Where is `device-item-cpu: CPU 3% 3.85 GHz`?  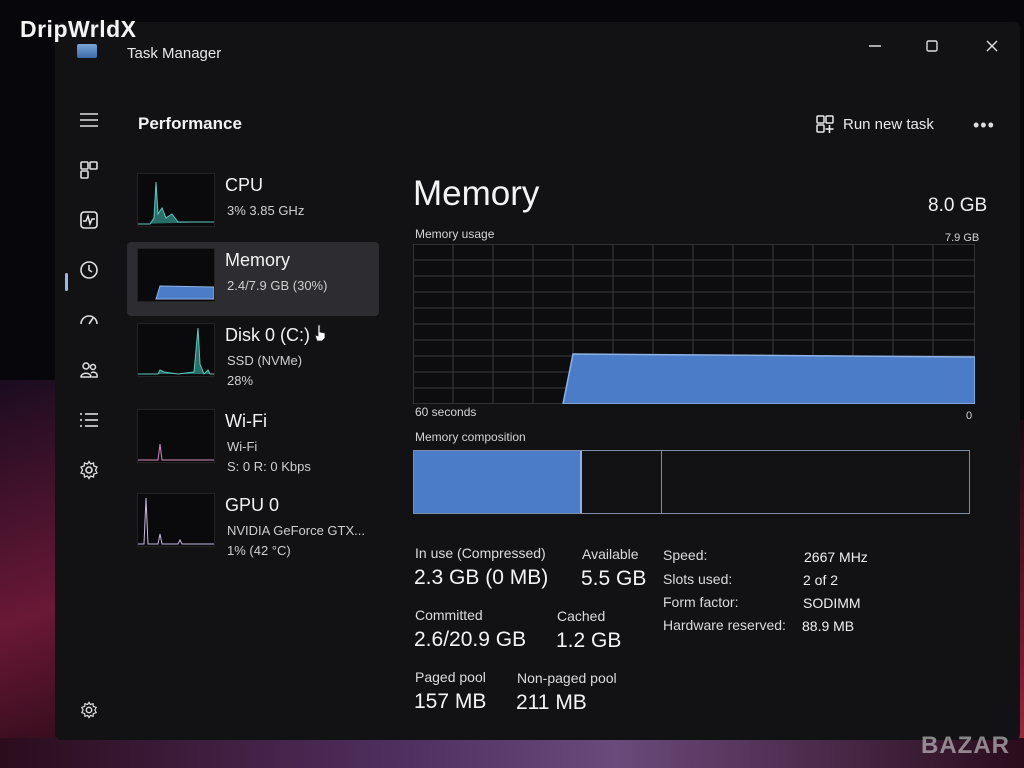
device-item-cpu: CPU 3% 3.85 GHz is located at coordinates (253, 204).